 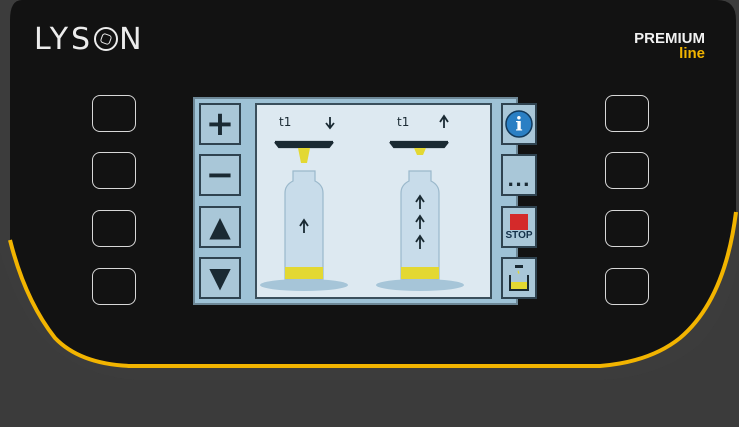 I want to click on station-1-base-plate, so click(x=304, y=285).